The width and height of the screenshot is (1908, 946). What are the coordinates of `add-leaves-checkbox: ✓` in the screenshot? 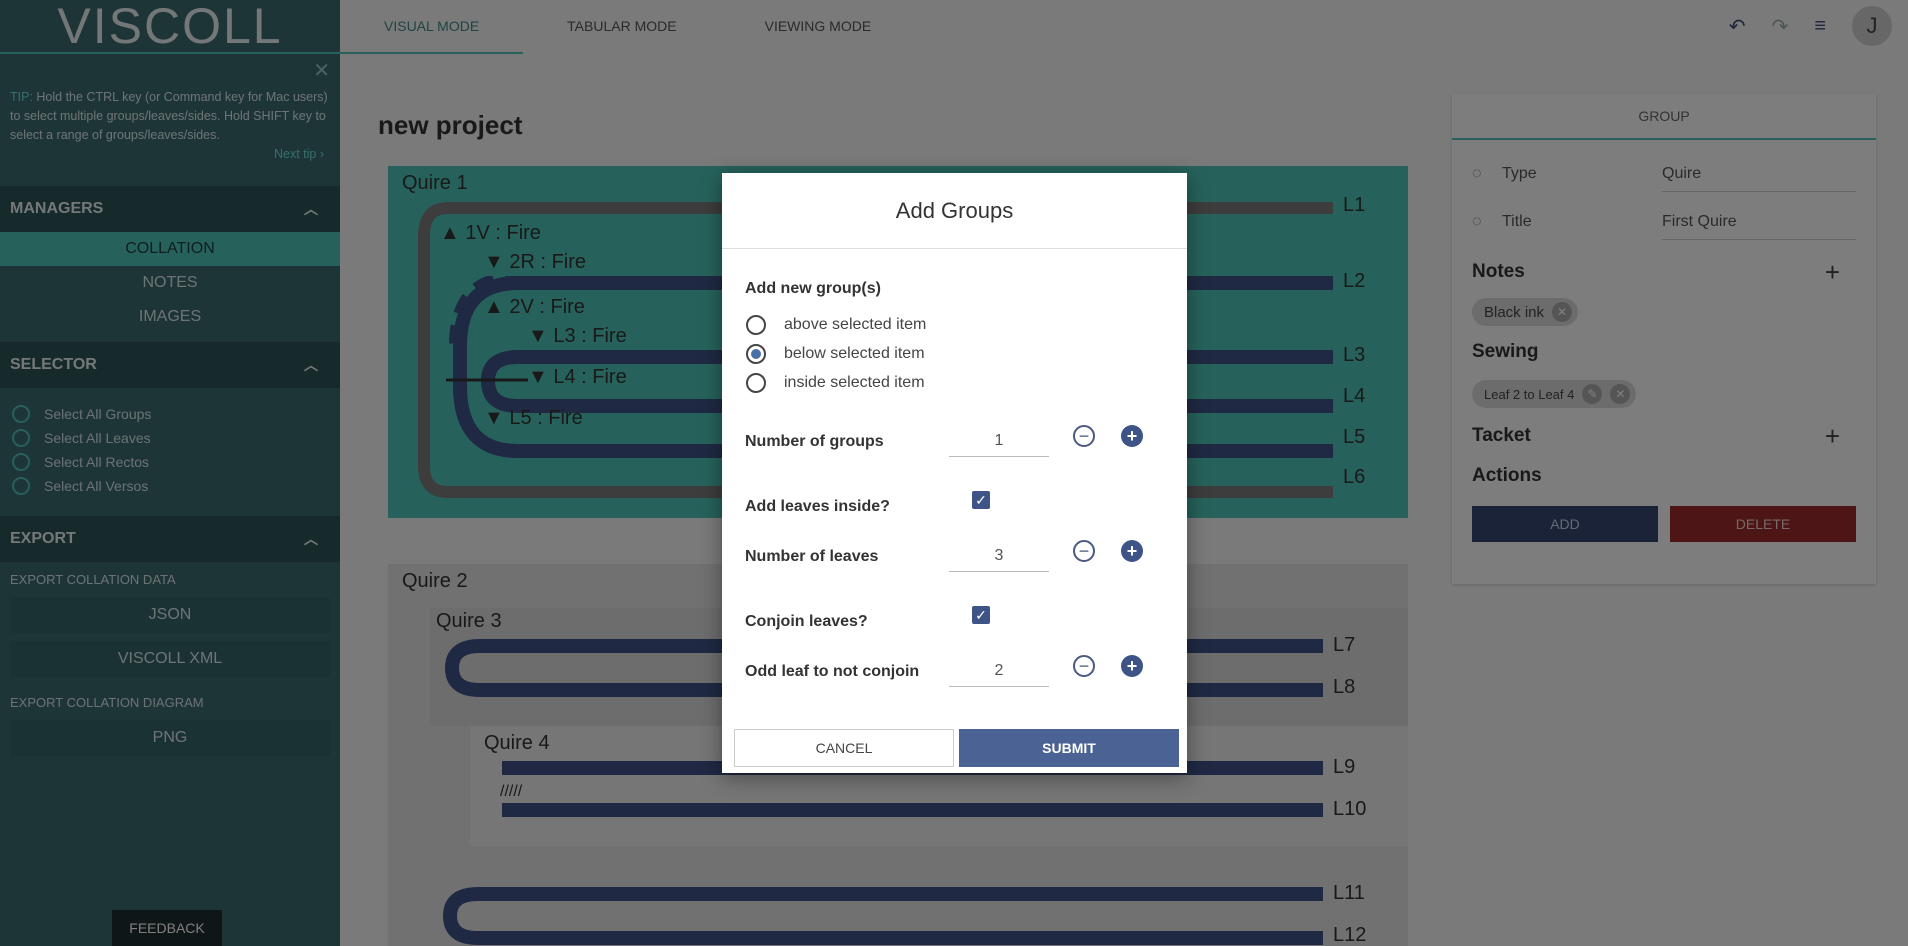 It's located at (981, 500).